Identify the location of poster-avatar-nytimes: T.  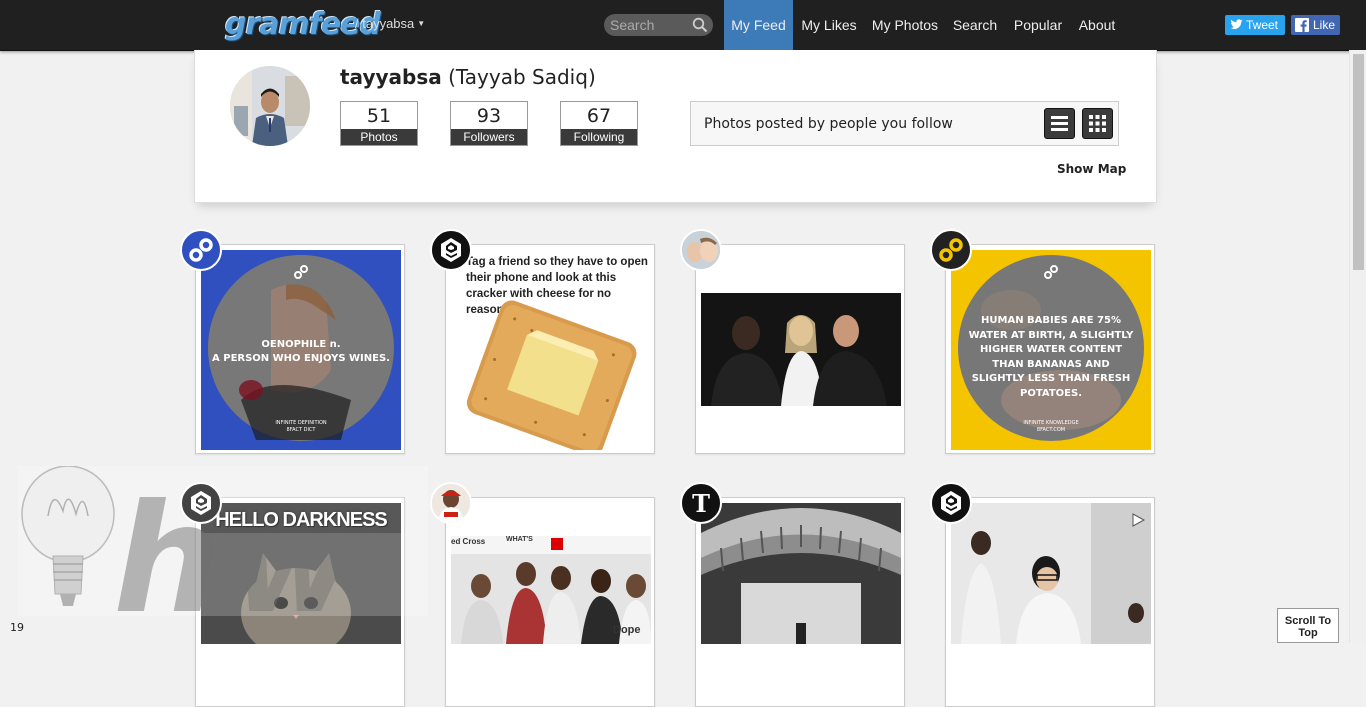
(701, 503).